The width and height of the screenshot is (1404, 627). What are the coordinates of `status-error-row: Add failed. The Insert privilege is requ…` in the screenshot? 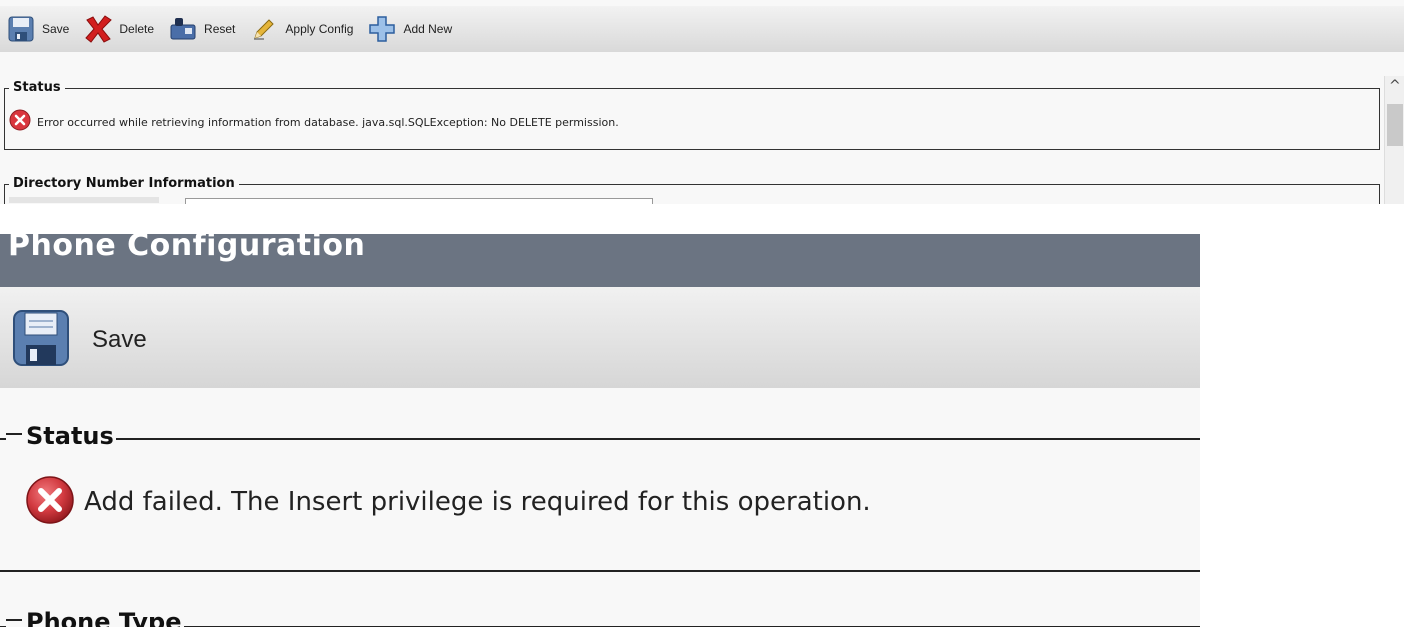 It's located at (447, 502).